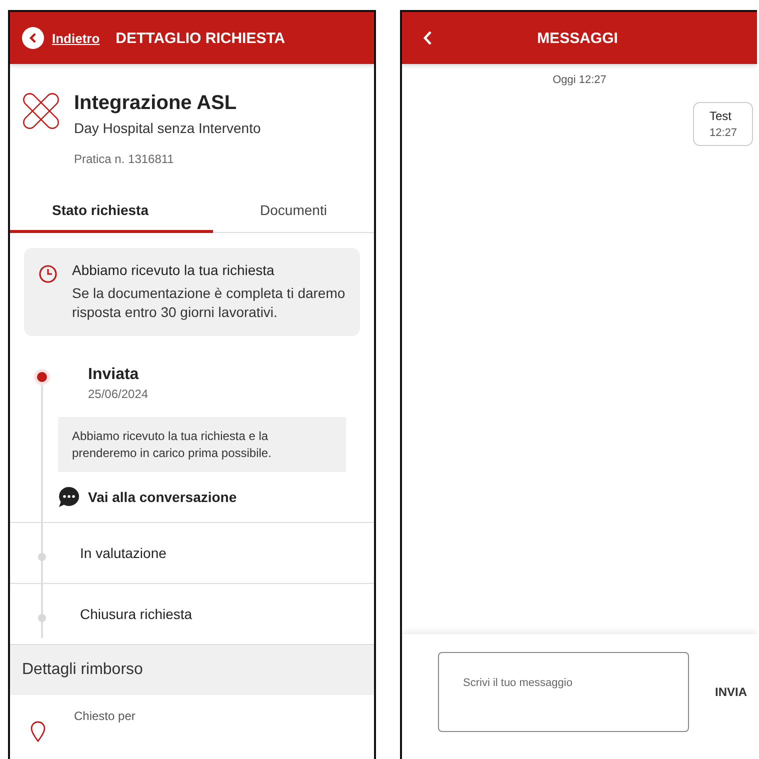  Describe the element at coordinates (428, 38) in the screenshot. I see `back-chevron-icon` at that location.